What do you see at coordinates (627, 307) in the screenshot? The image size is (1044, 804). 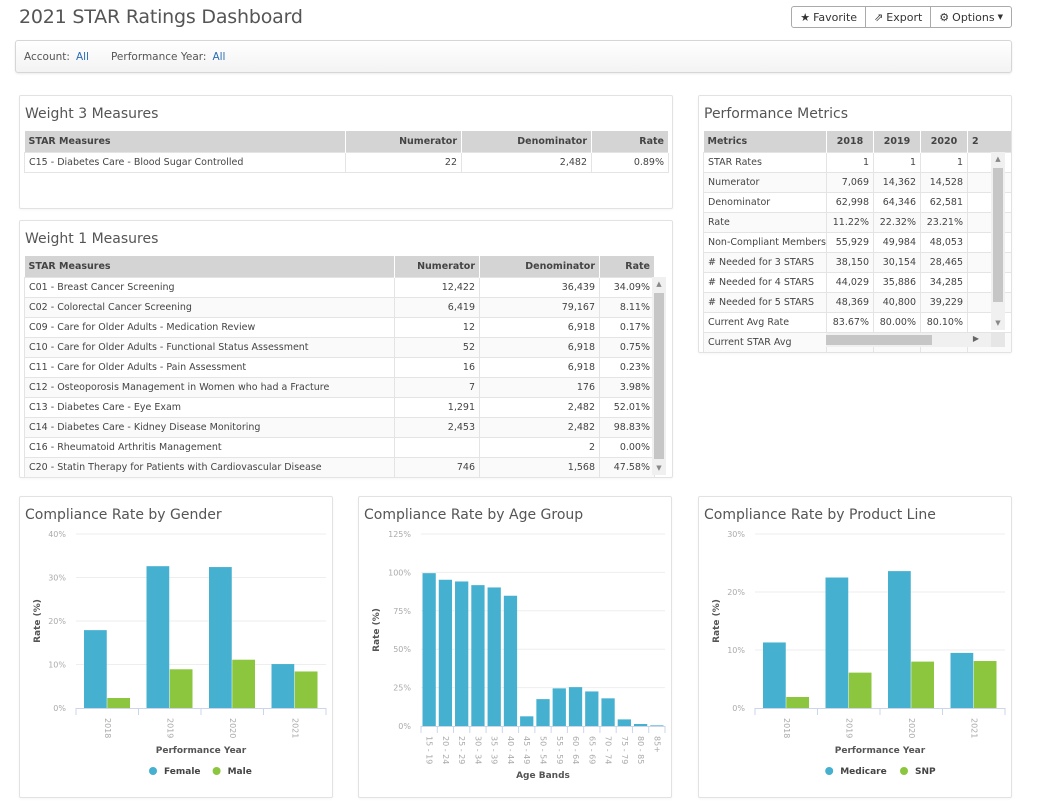 I see `table-cell: 8.11%` at bounding box center [627, 307].